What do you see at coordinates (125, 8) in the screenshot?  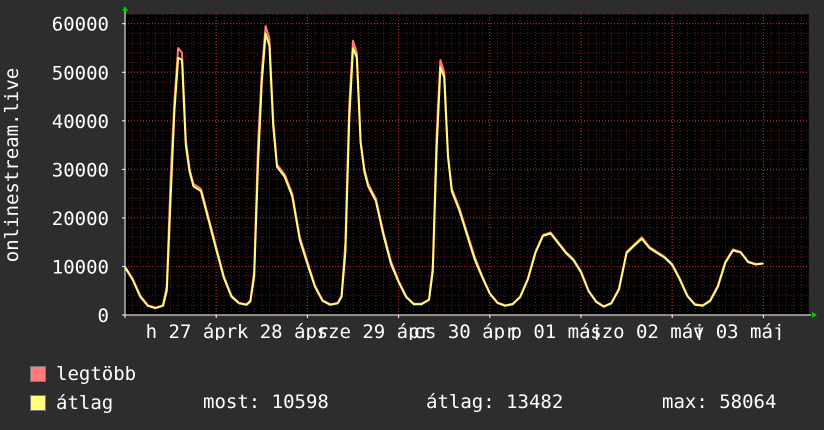 I see `y-axis-arrow` at bounding box center [125, 8].